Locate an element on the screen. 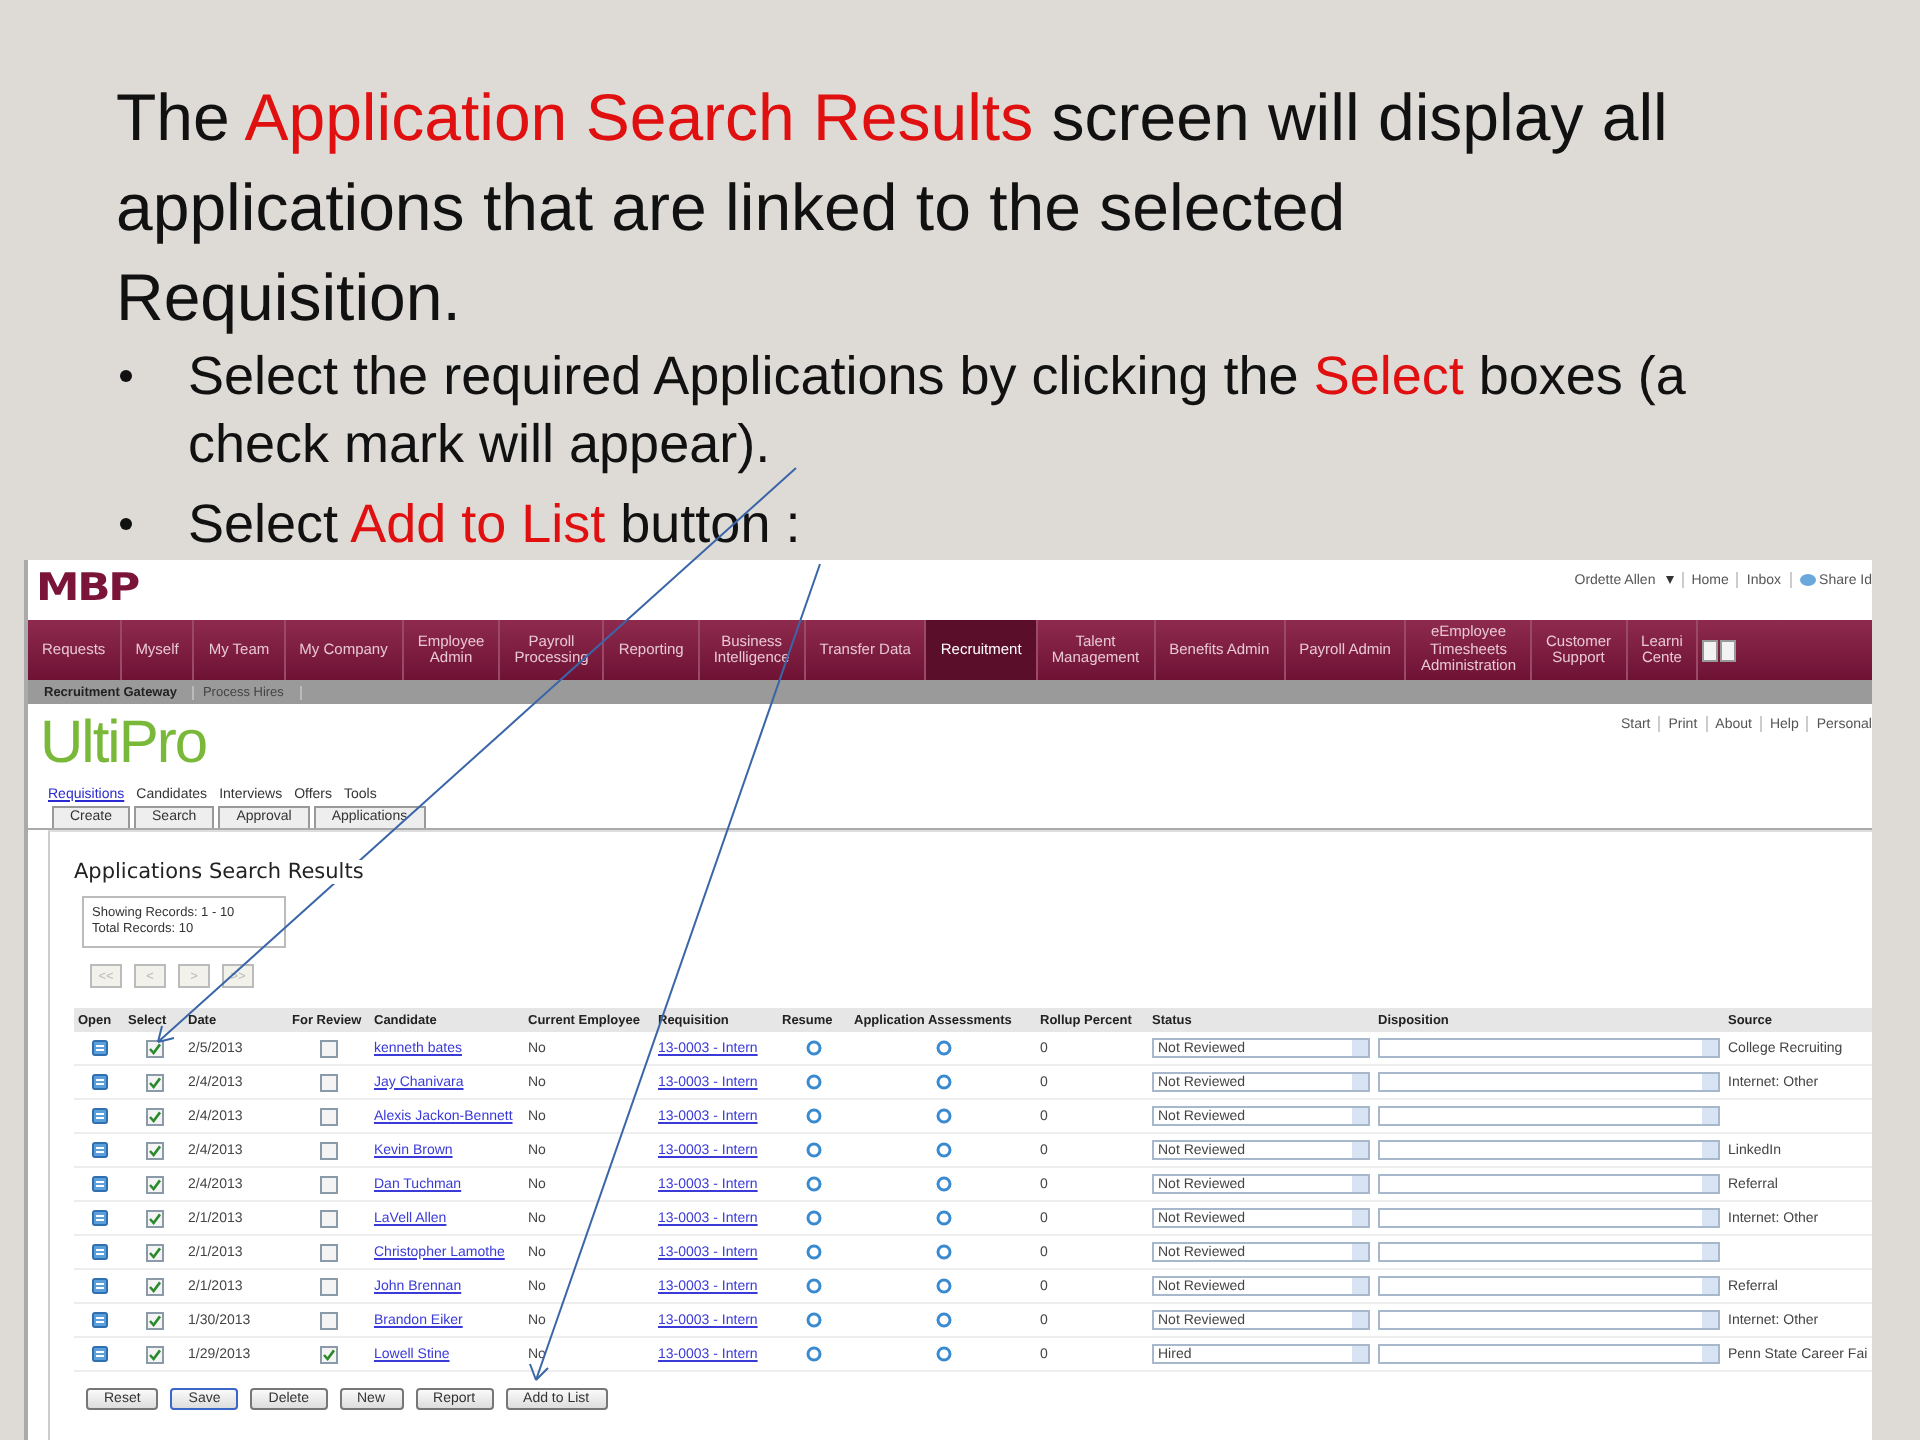  chat-bubble-icon is located at coordinates (1807, 580).